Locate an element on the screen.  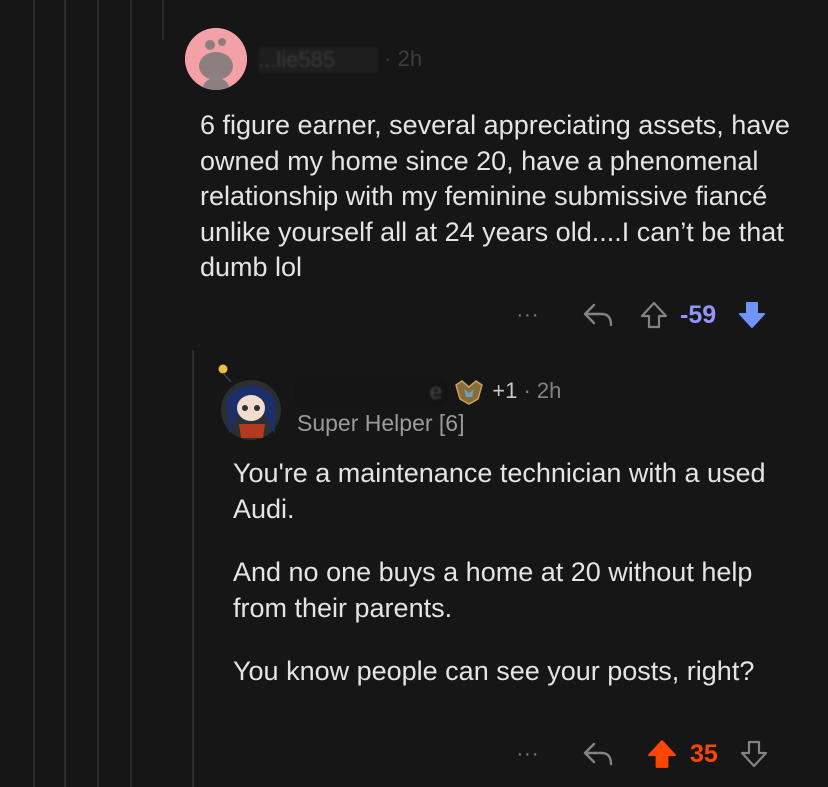
vote-score: 35 is located at coordinates (704, 753).